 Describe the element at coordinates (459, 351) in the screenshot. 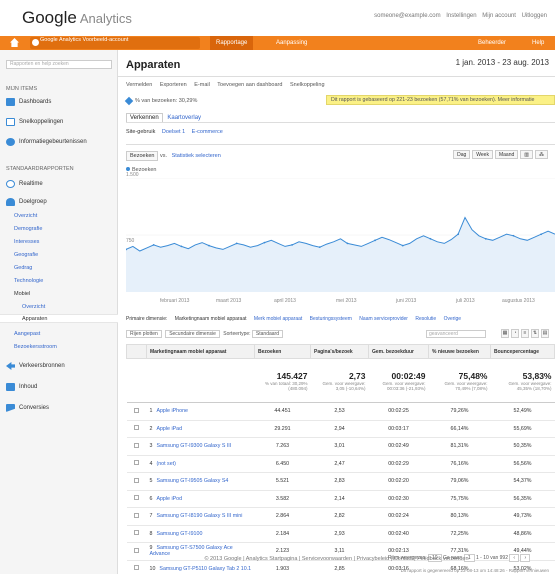

I see `table-header-newvisits: % nieuwe bezoeken` at that location.